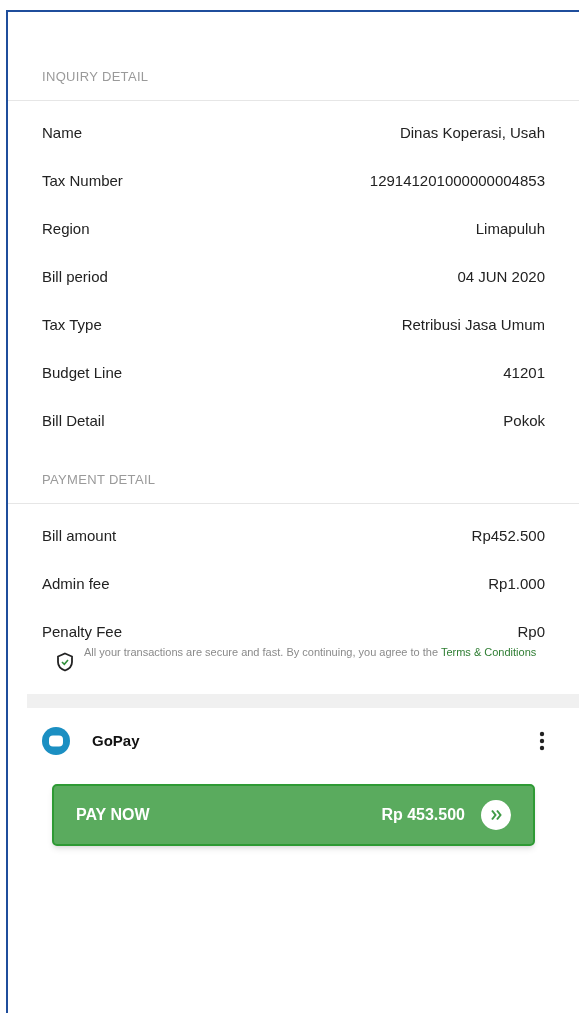  What do you see at coordinates (508, 535) in the screenshot?
I see `row-value: Rp452.500` at bounding box center [508, 535].